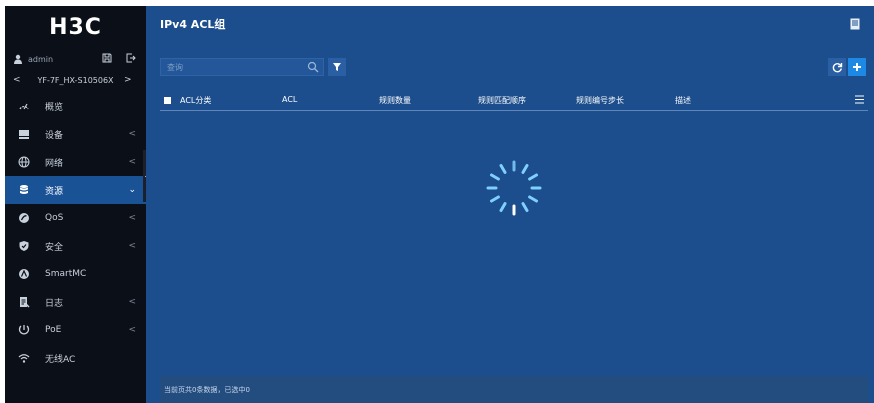 This screenshot has width=874, height=403. Describe the element at coordinates (66, 274) in the screenshot. I see `menu-label: SmartMC` at that location.